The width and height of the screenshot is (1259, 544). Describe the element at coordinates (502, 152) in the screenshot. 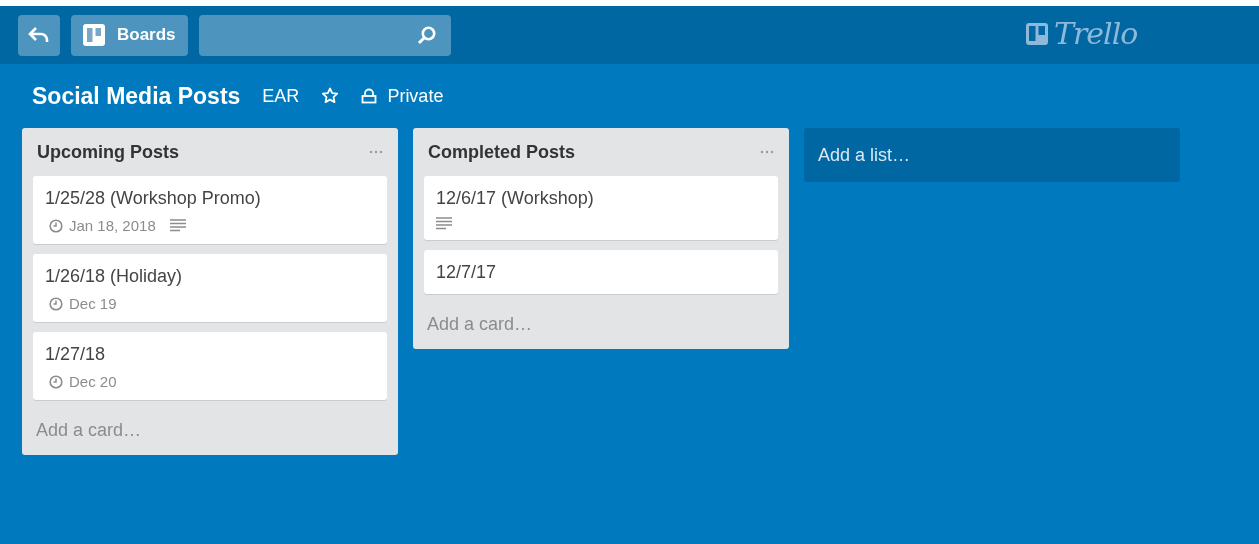

I see `list-title: Completed Posts` at that location.